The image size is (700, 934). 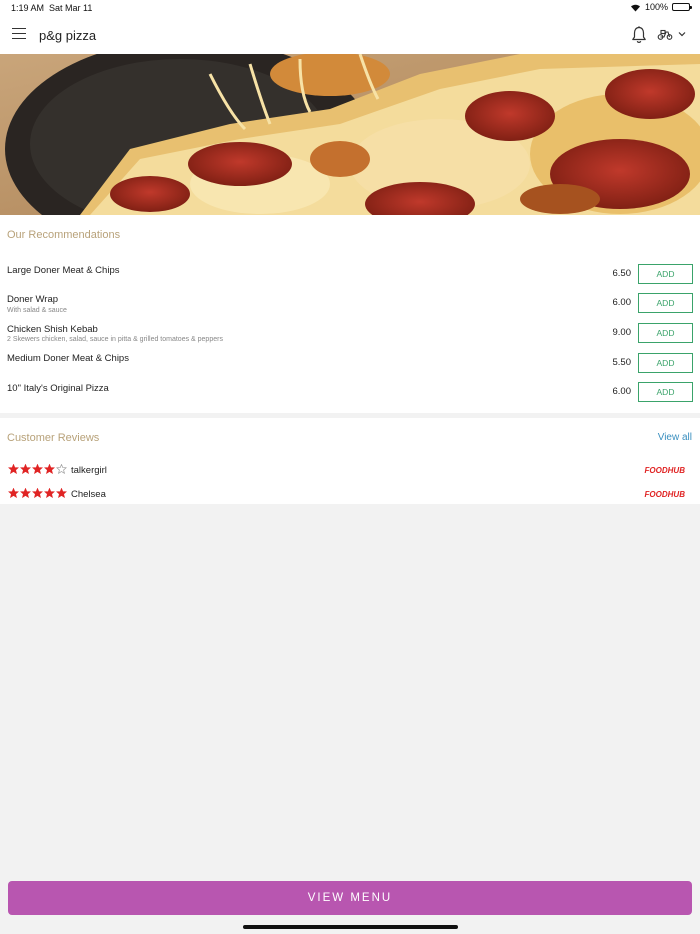 I want to click on menu-item-name: Chicken Shish Kebab, so click(x=52, y=329).